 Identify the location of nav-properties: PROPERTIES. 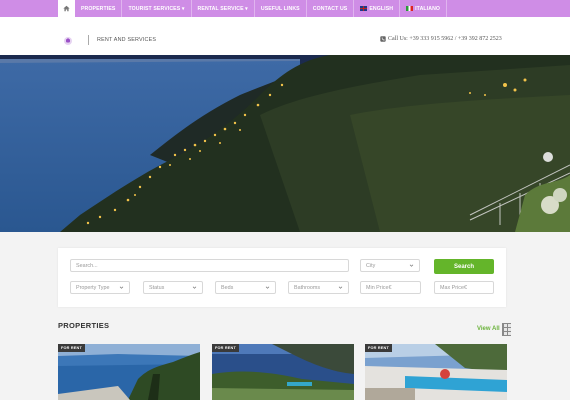
(99, 8).